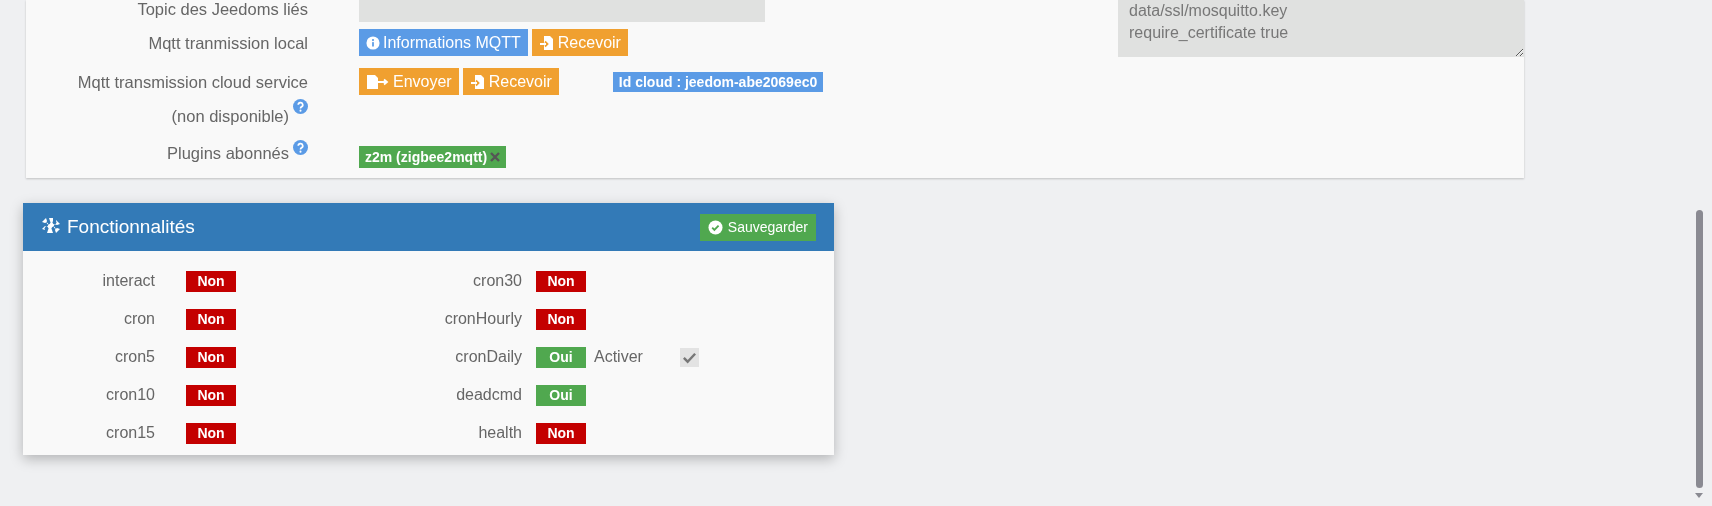 Image resolution: width=1712 pixels, height=506 pixels. Describe the element at coordinates (689, 357) in the screenshot. I see `checkbox` at that location.